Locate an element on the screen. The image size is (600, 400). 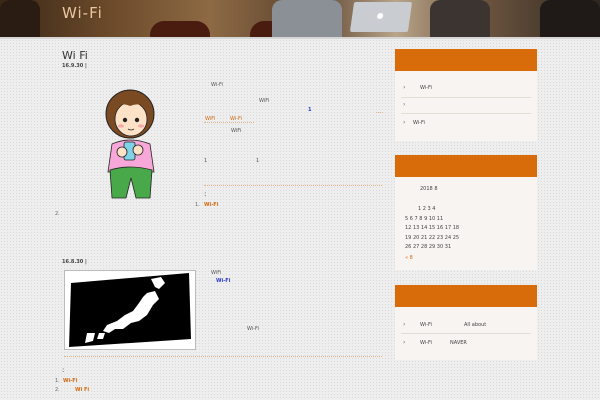
post-date: 16.9.30 | is located at coordinates (74, 66).